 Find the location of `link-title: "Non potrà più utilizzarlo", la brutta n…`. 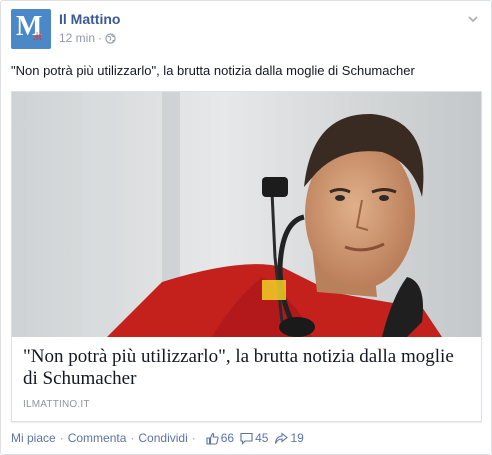

link-title: "Non potrà più utilizzarlo", la brutta n… is located at coordinates (248, 368).